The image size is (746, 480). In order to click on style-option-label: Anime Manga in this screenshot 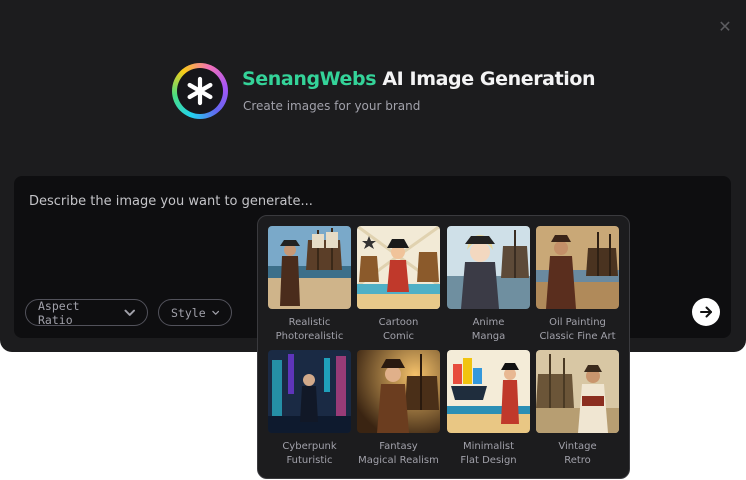, I will do `click(488, 330)`.